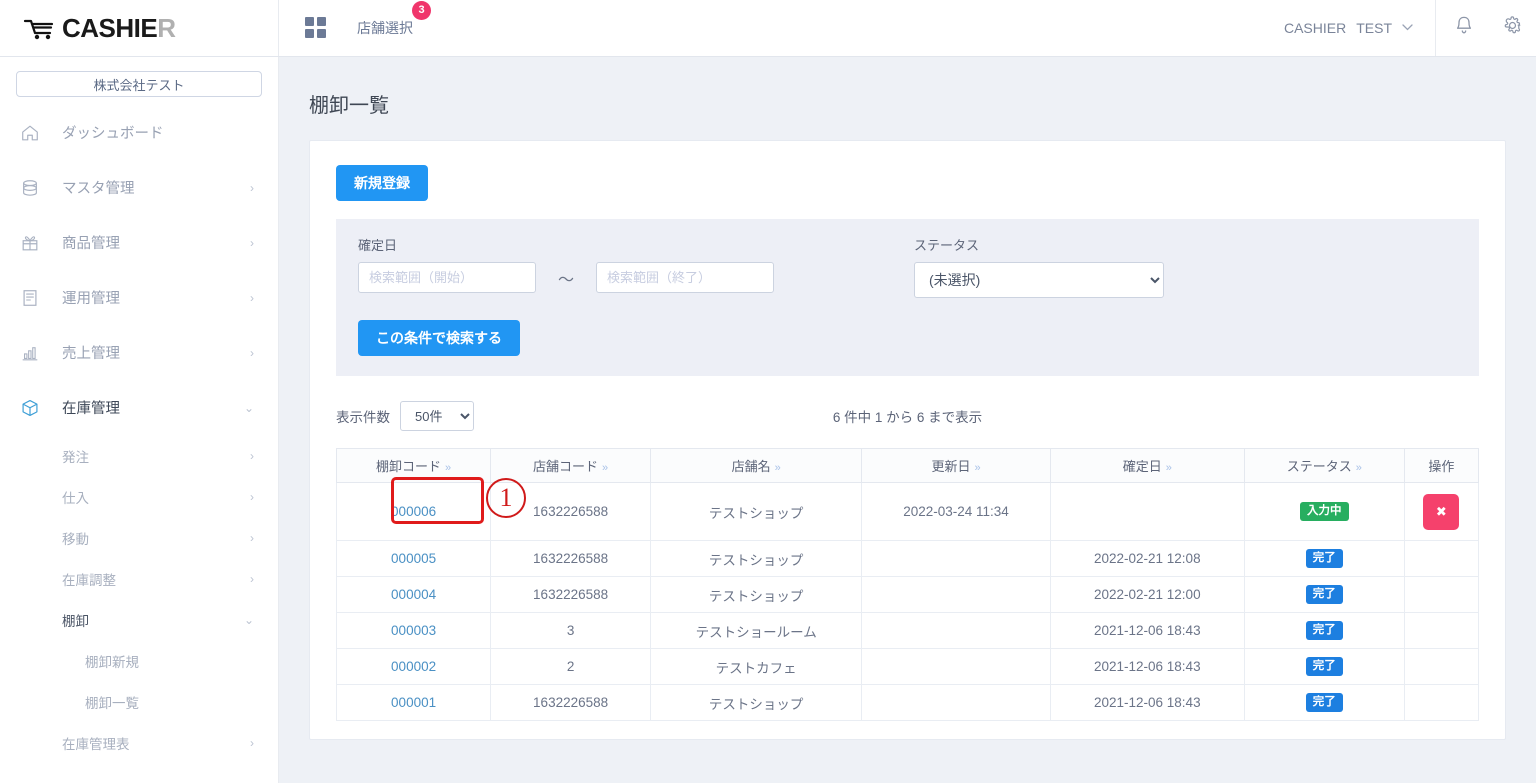 The image size is (1536, 783). I want to click on cell-store-name-value: テストショップ, so click(756, 596).